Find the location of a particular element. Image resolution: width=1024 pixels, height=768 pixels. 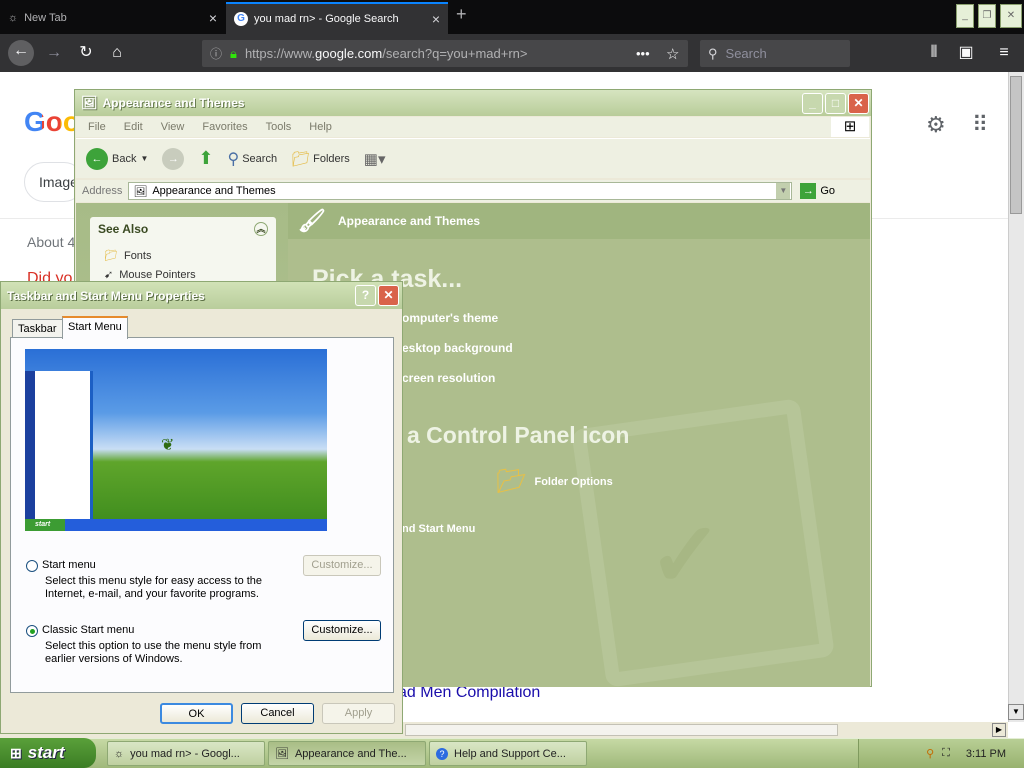

task-change-background: esktop background is located at coordinates (457, 348).